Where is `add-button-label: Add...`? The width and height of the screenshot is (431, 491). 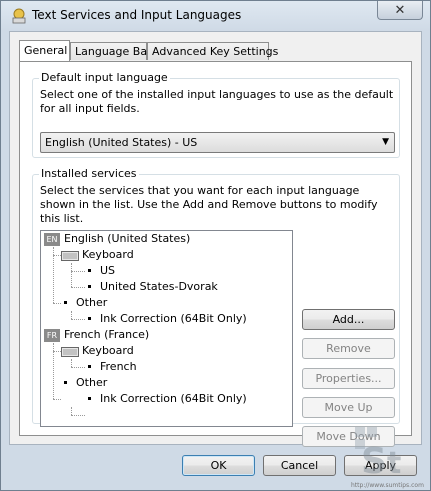 add-button-label: Add... is located at coordinates (348, 319).